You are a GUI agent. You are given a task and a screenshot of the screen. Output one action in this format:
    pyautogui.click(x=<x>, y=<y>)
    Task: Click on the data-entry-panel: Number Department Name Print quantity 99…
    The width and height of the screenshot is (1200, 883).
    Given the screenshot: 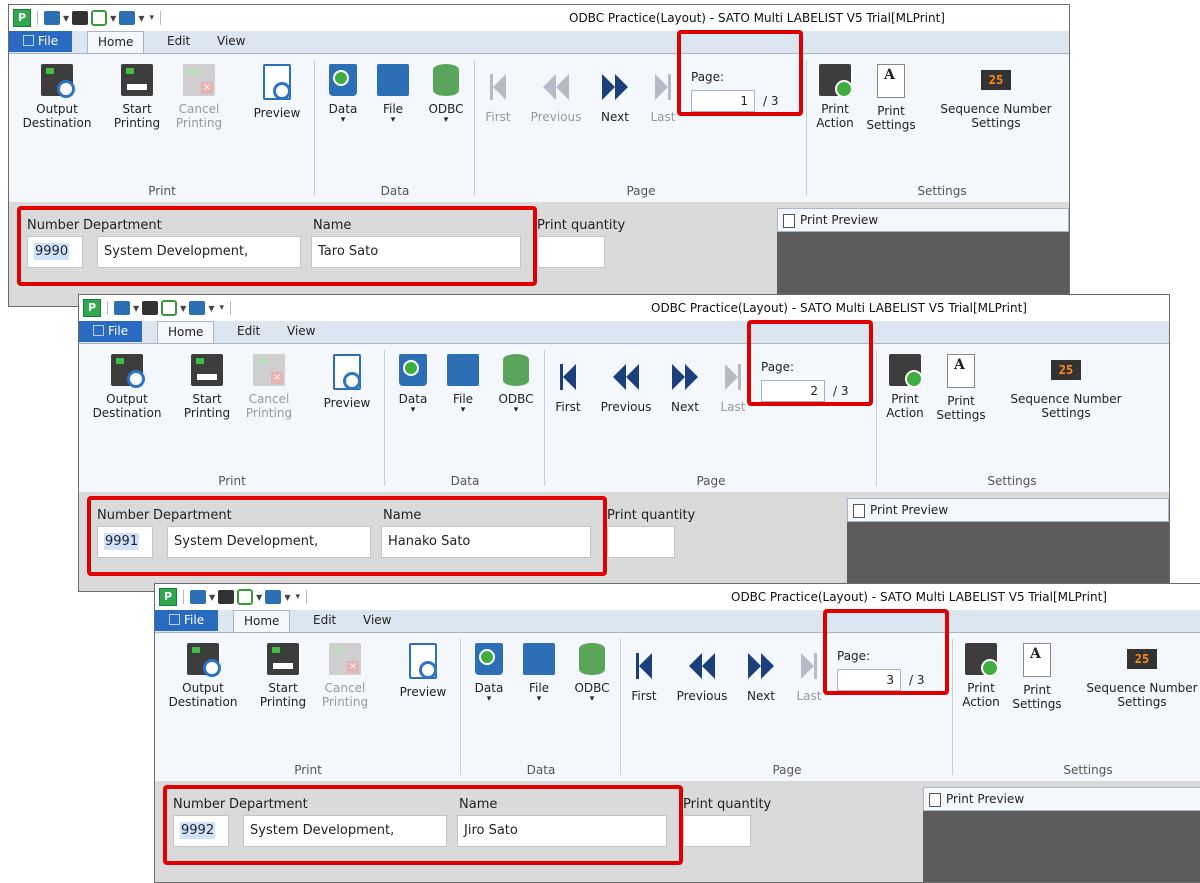 What is the action you would take?
    pyautogui.click(x=624, y=541)
    